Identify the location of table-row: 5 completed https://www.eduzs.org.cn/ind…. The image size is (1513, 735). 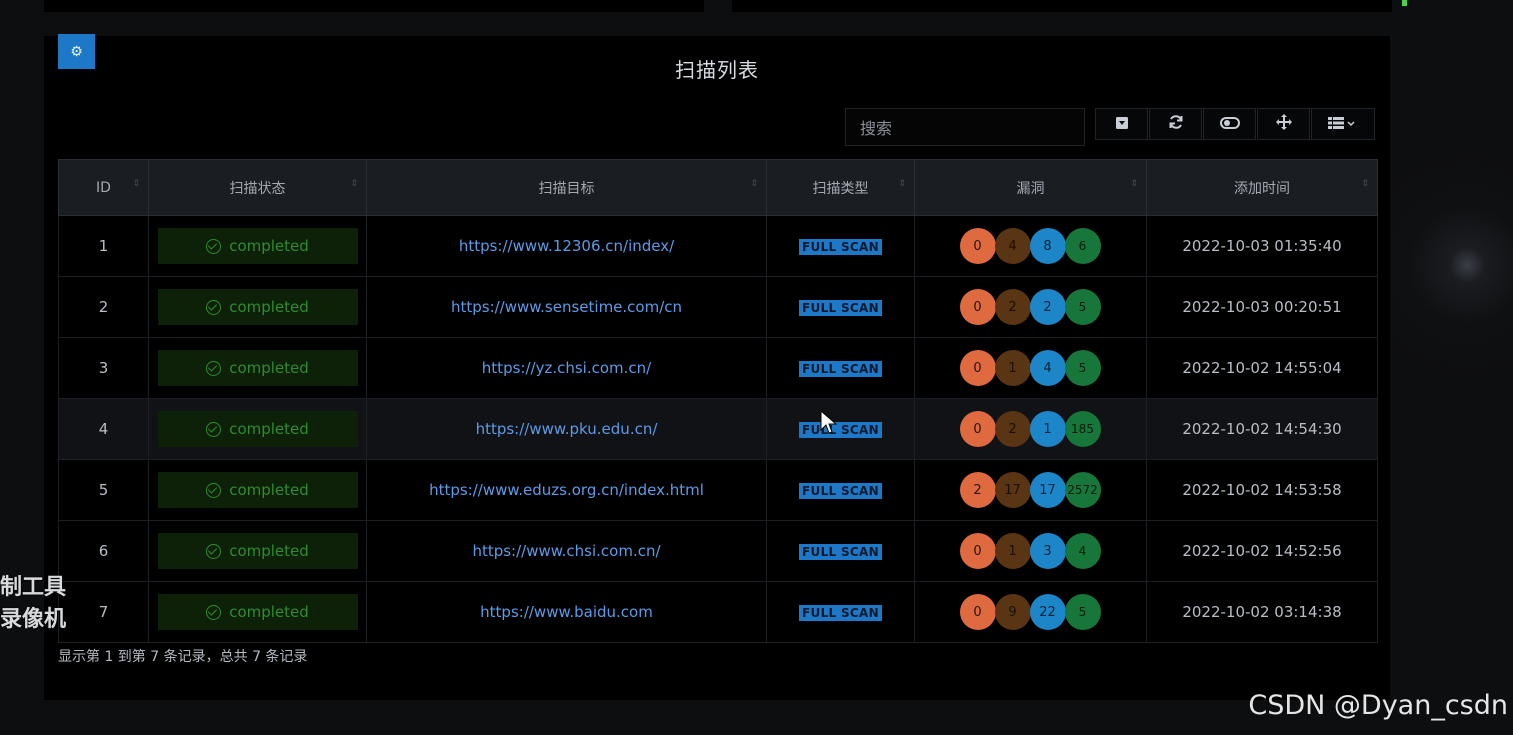
(718, 490).